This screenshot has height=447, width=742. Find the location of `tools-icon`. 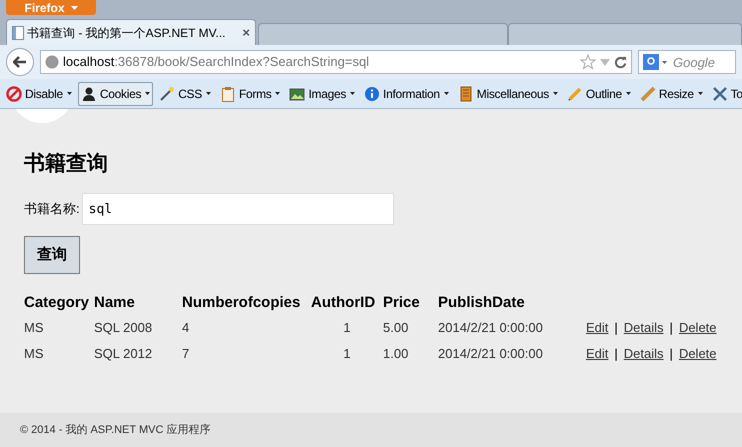

tools-icon is located at coordinates (720, 94).